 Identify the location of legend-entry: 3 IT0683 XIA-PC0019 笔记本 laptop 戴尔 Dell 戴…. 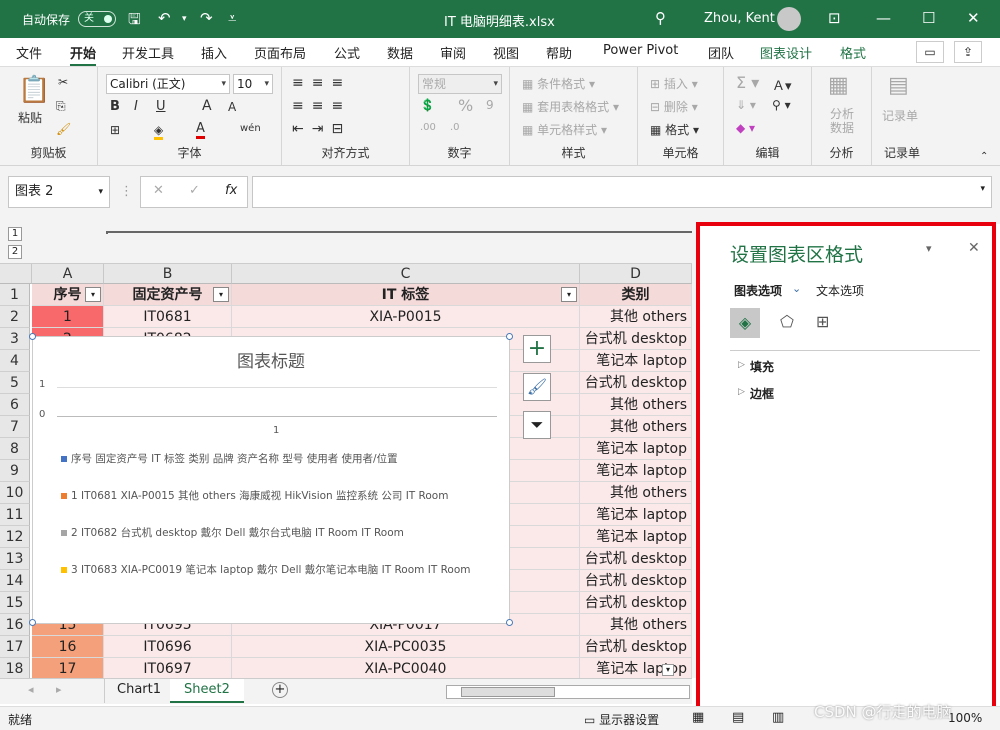
(265, 569).